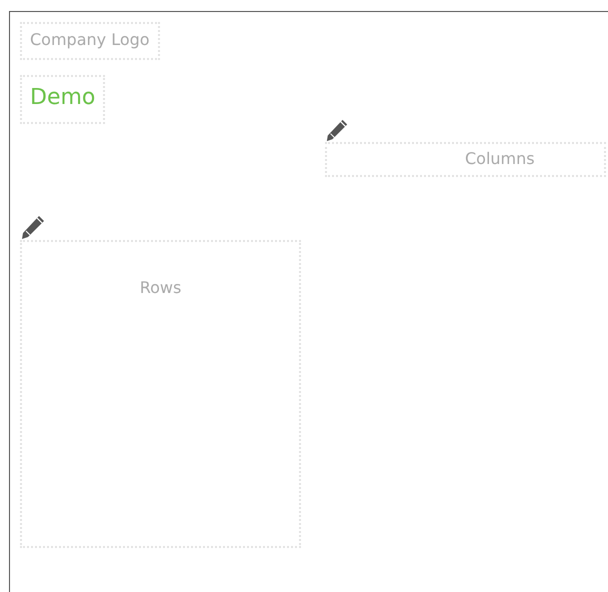  I want to click on logo-text: Company Logo, so click(90, 39).